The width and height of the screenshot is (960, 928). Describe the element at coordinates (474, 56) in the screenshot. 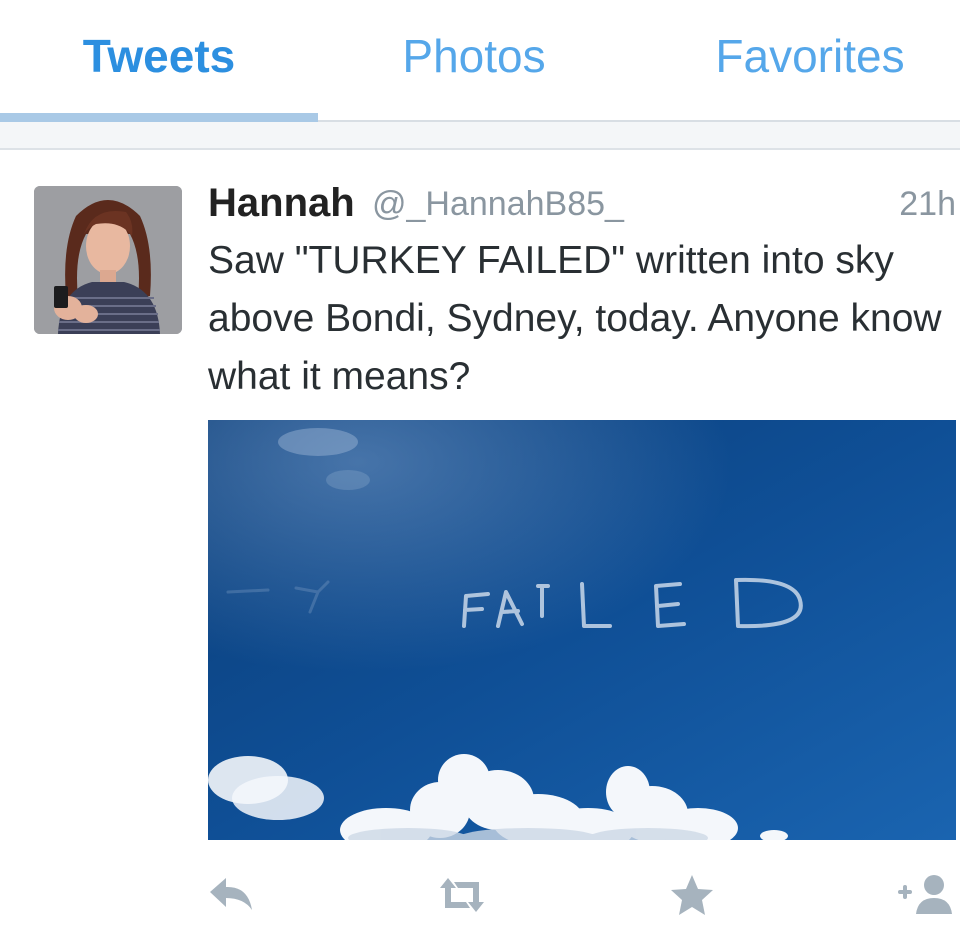

I see `tab-photos: Photos` at that location.